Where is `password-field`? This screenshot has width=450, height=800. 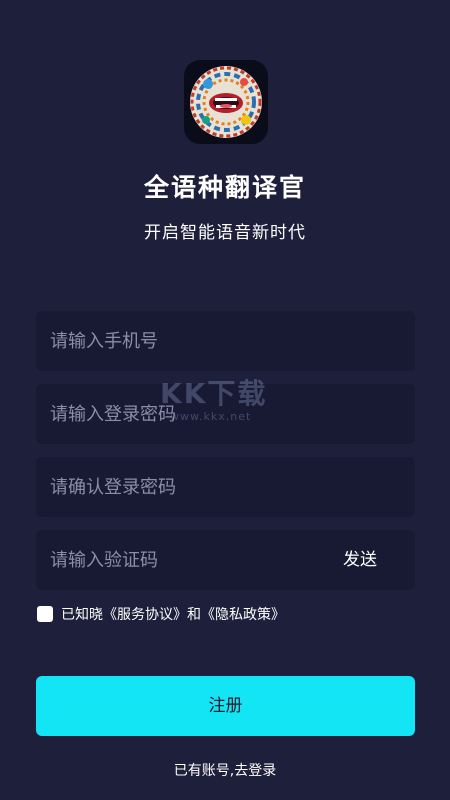
password-field is located at coordinates (225, 414).